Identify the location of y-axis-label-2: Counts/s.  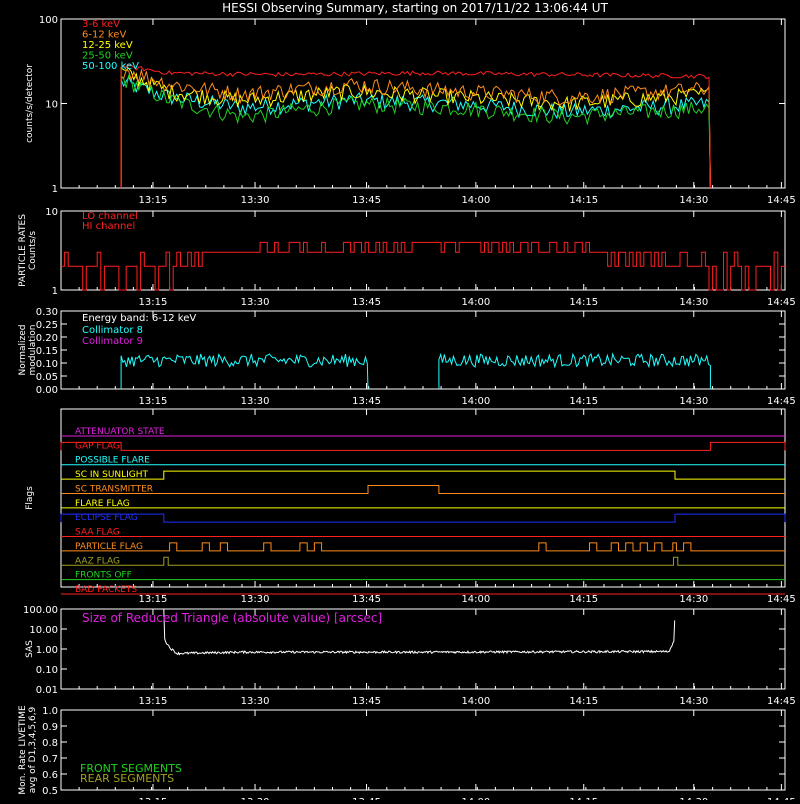
(33, 250).